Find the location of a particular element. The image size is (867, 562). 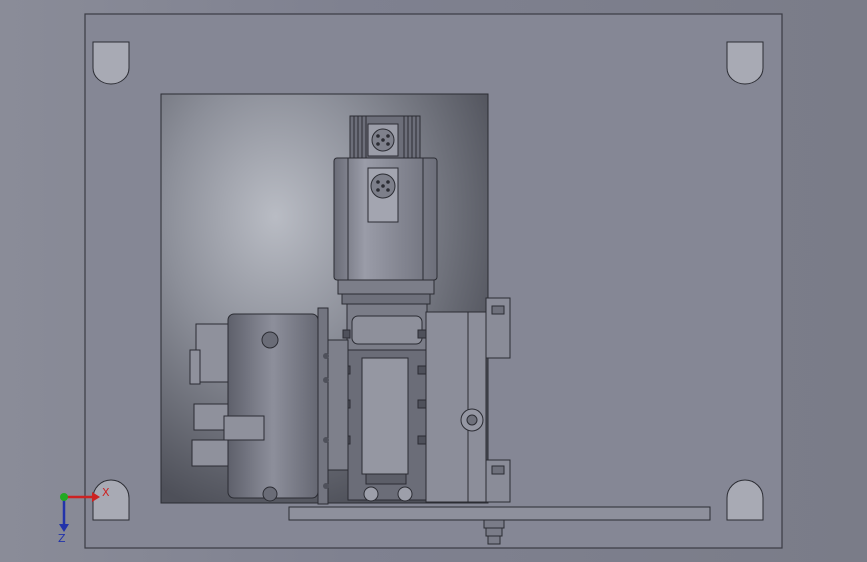

z-axis-label: Z is located at coordinates (62, 538).